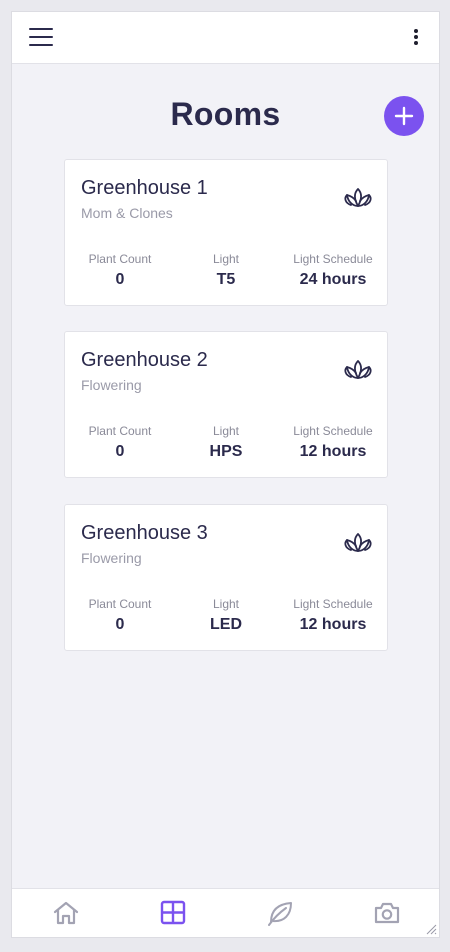 The height and width of the screenshot is (952, 450). What do you see at coordinates (333, 279) in the screenshot?
I see `stat-value: 24 hours` at bounding box center [333, 279].